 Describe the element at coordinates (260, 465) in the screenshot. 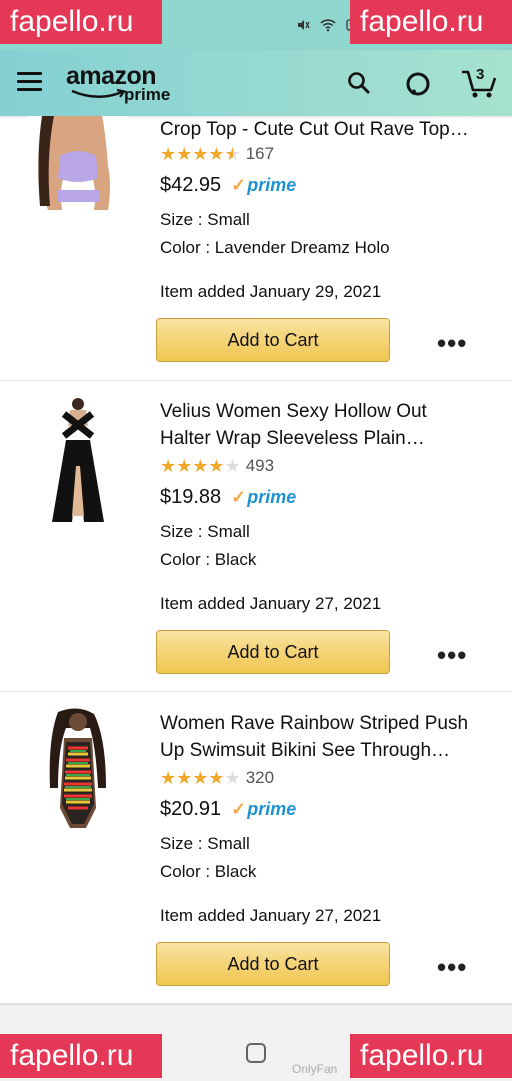

I see `review-count: 493` at that location.